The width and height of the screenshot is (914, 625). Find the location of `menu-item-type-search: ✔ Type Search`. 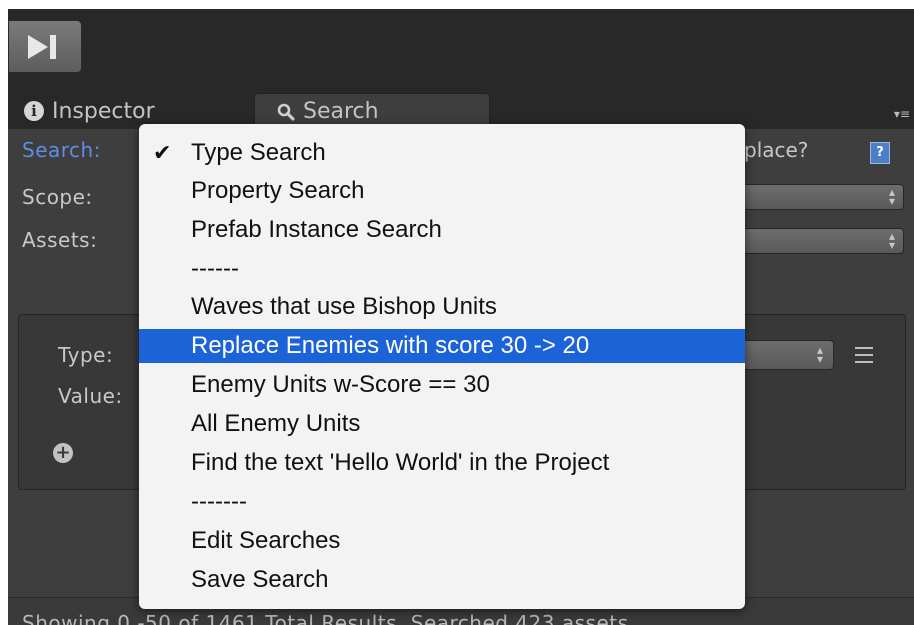

menu-item-type-search: ✔ Type Search is located at coordinates (442, 153).